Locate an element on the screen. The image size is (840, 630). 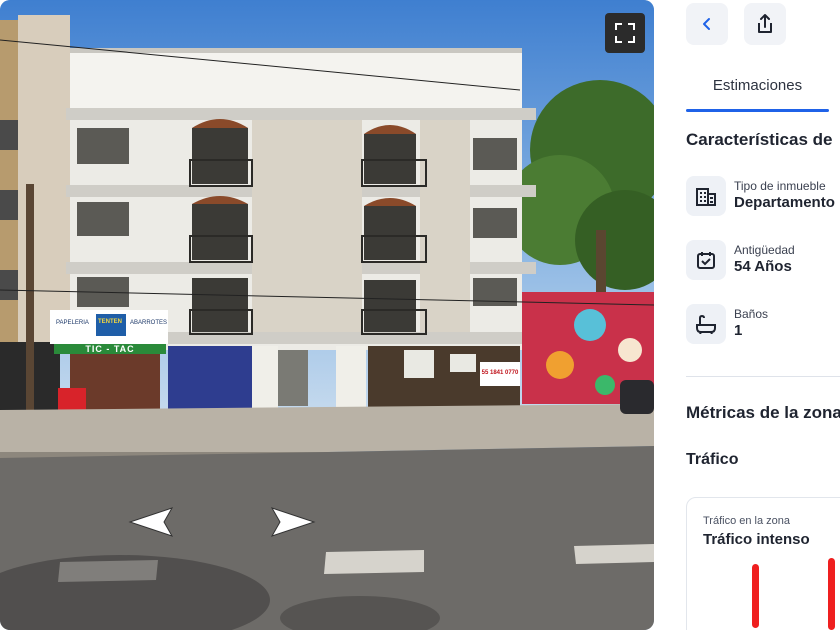
store-sign-center: TENTEN is located at coordinates (110, 322).